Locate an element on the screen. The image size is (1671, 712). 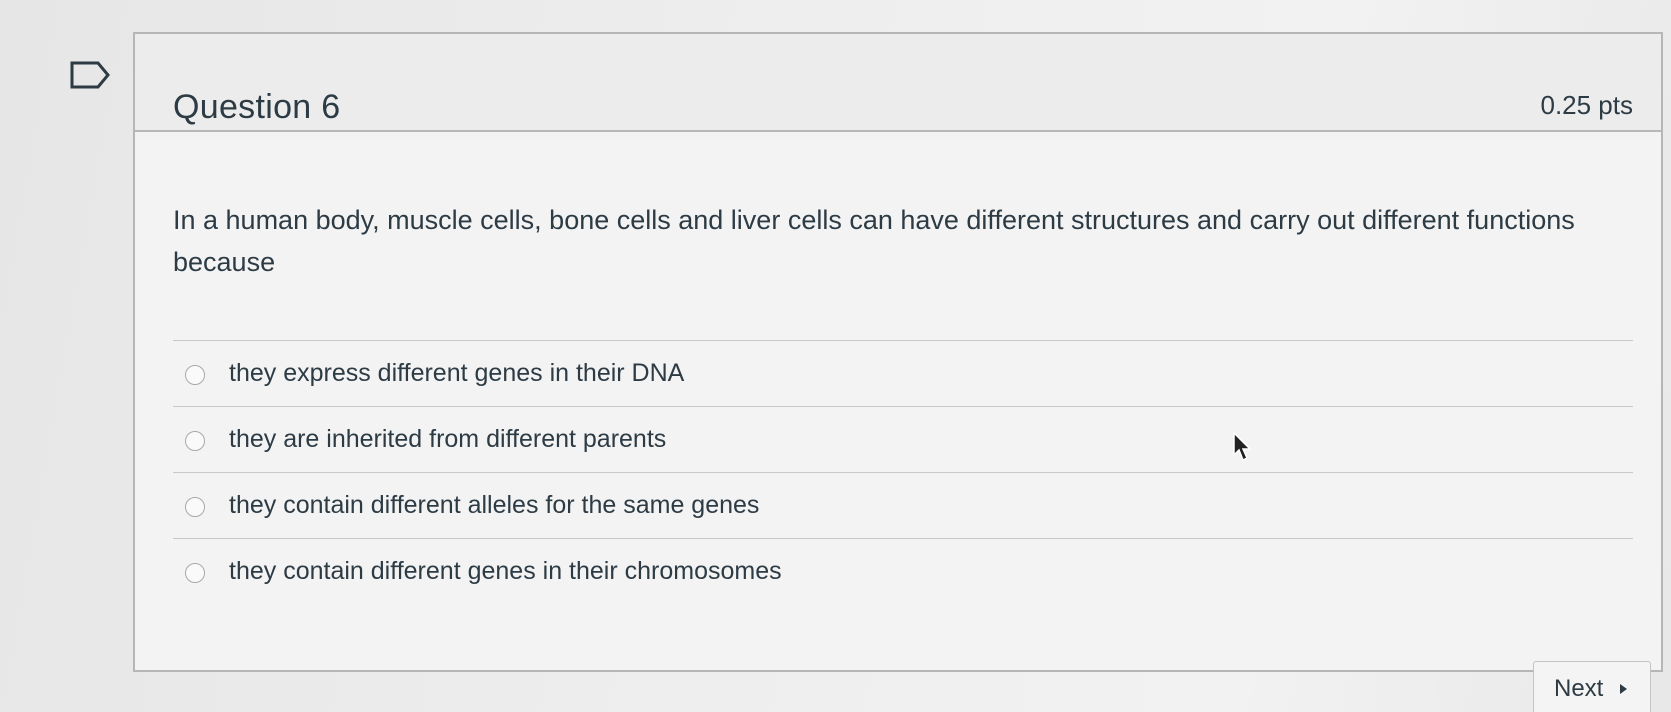
question-header: Question 6 0.25 pts is located at coordinates (898, 83).